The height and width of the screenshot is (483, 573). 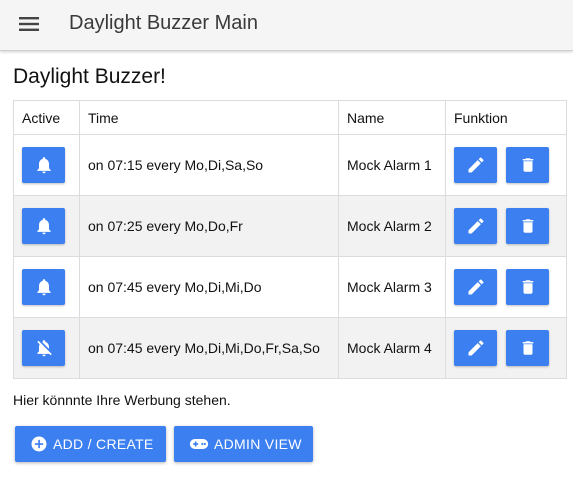 What do you see at coordinates (286, 25) in the screenshot?
I see `app-bar: Daylight Buzzer Main` at bounding box center [286, 25].